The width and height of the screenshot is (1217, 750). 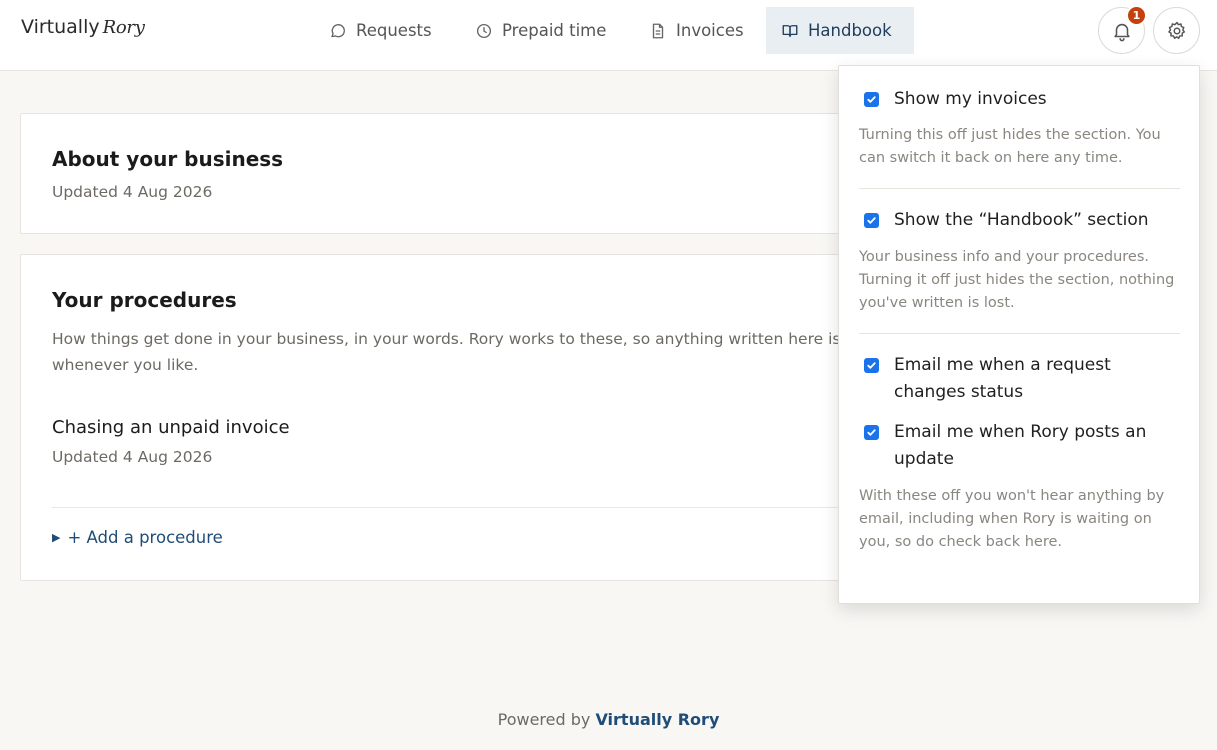 What do you see at coordinates (485, 507) in the screenshot?
I see `procedures-divider` at bounding box center [485, 507].